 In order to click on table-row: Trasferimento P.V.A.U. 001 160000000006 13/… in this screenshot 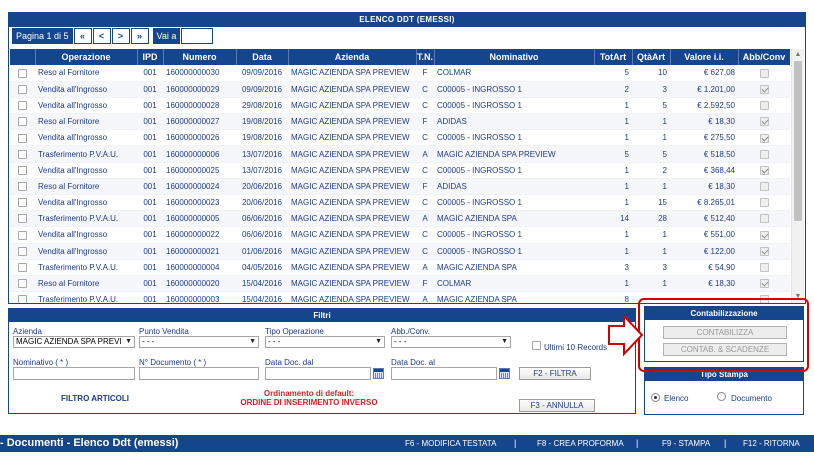, I will do `click(400, 154)`.